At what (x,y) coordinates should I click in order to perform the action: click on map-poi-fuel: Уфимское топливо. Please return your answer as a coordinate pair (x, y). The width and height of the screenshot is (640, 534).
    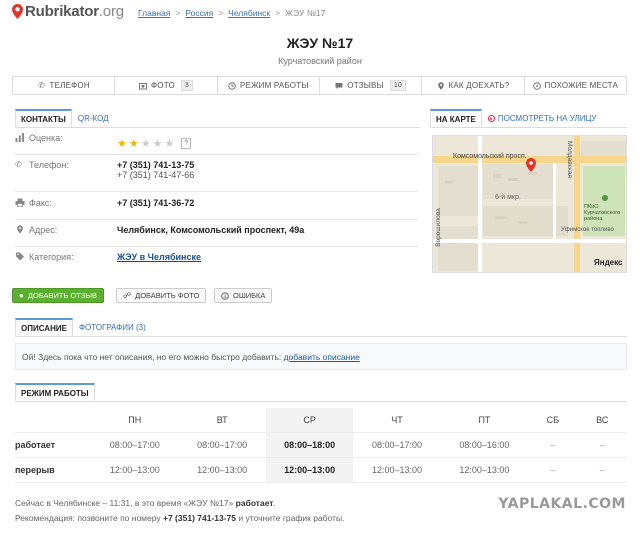
    Looking at the image, I should click on (587, 230).